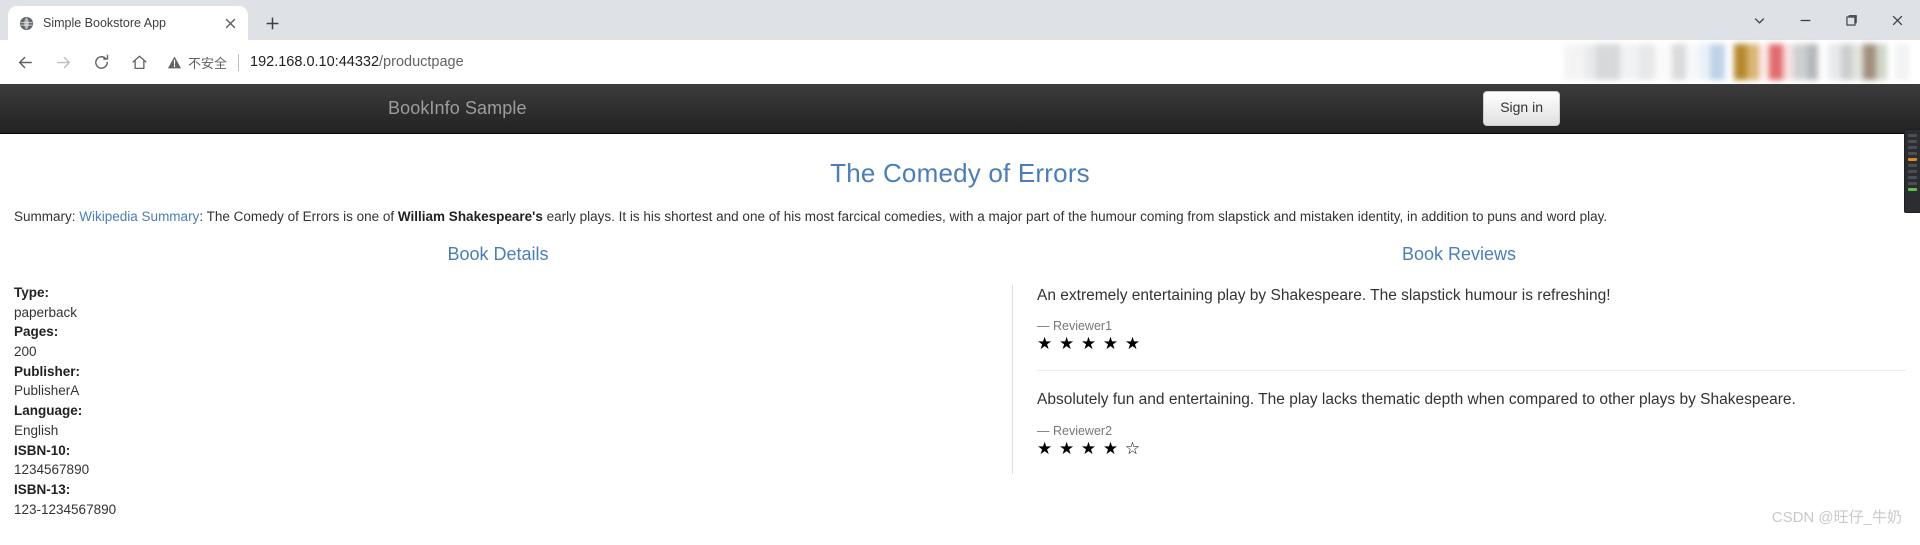  What do you see at coordinates (1075, 430) in the screenshot?
I see `review-author: — Reviewer2` at bounding box center [1075, 430].